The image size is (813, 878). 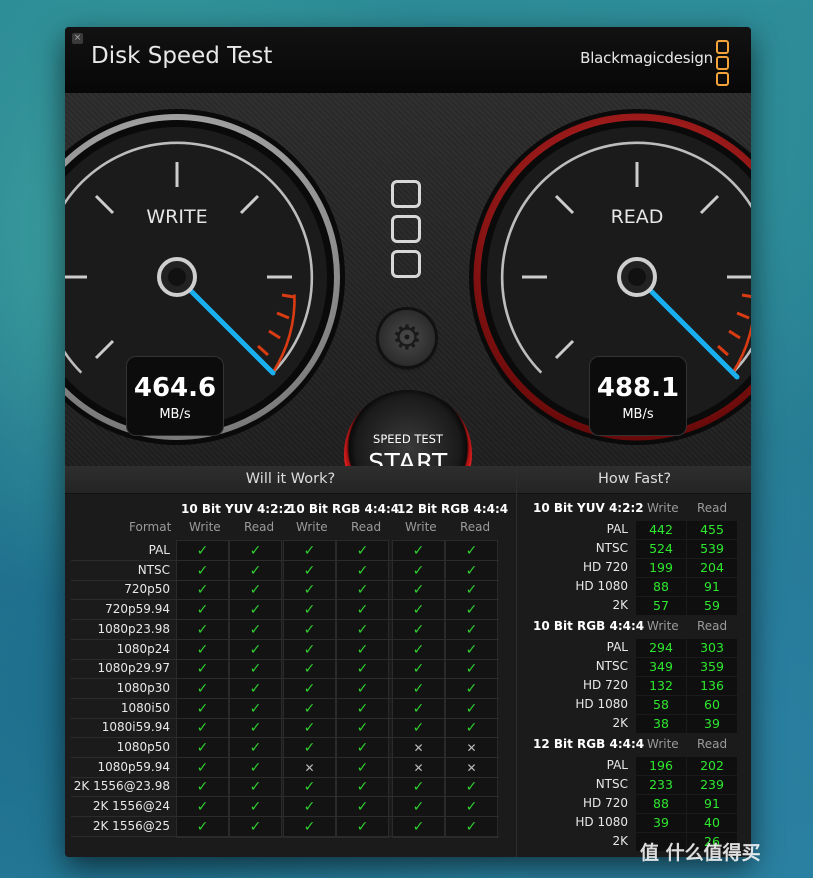 I want to click on format-label: 1080p29.97, so click(x=133, y=668).